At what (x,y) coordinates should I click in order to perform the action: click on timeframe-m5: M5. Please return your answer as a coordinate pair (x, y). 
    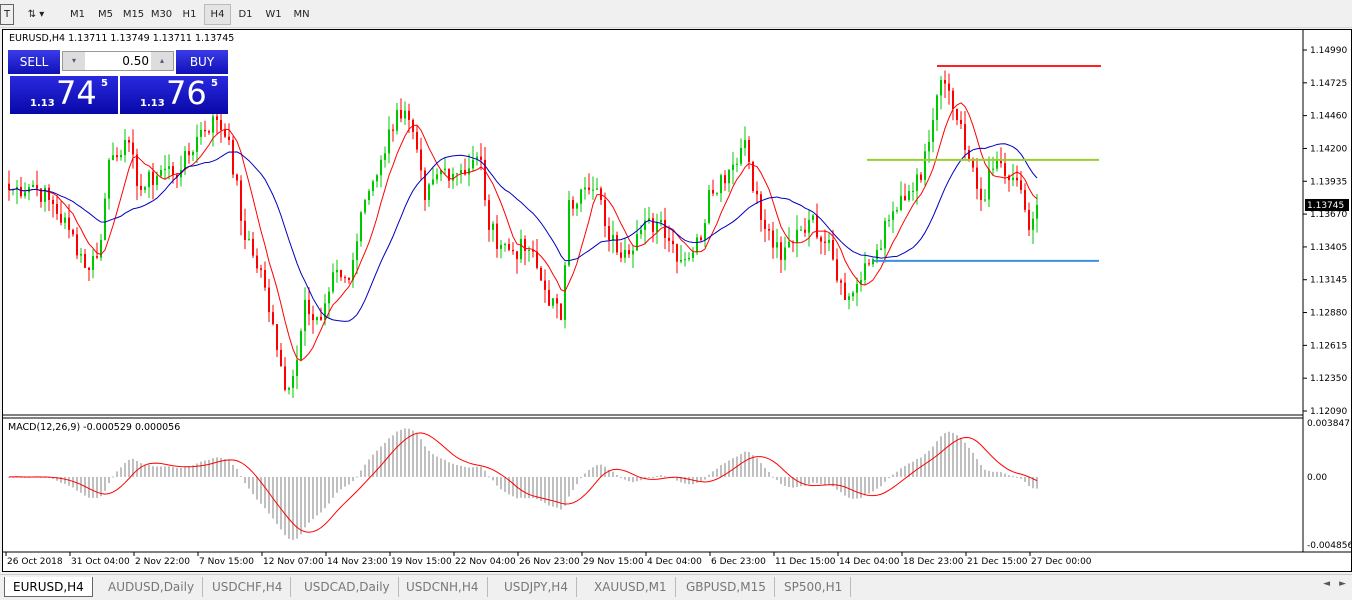
    Looking at the image, I should click on (105, 14).